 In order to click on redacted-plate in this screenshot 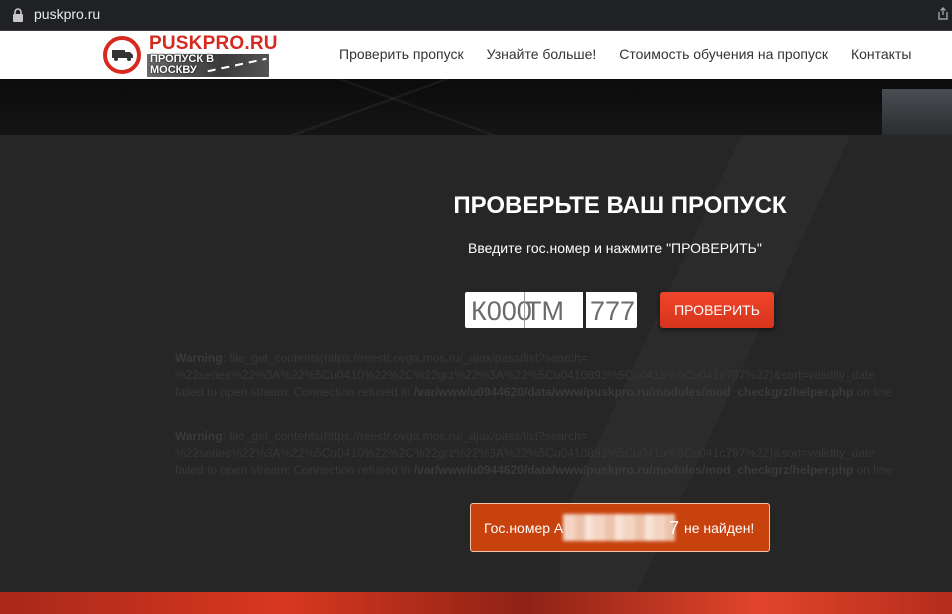, I will do `click(619, 527)`.